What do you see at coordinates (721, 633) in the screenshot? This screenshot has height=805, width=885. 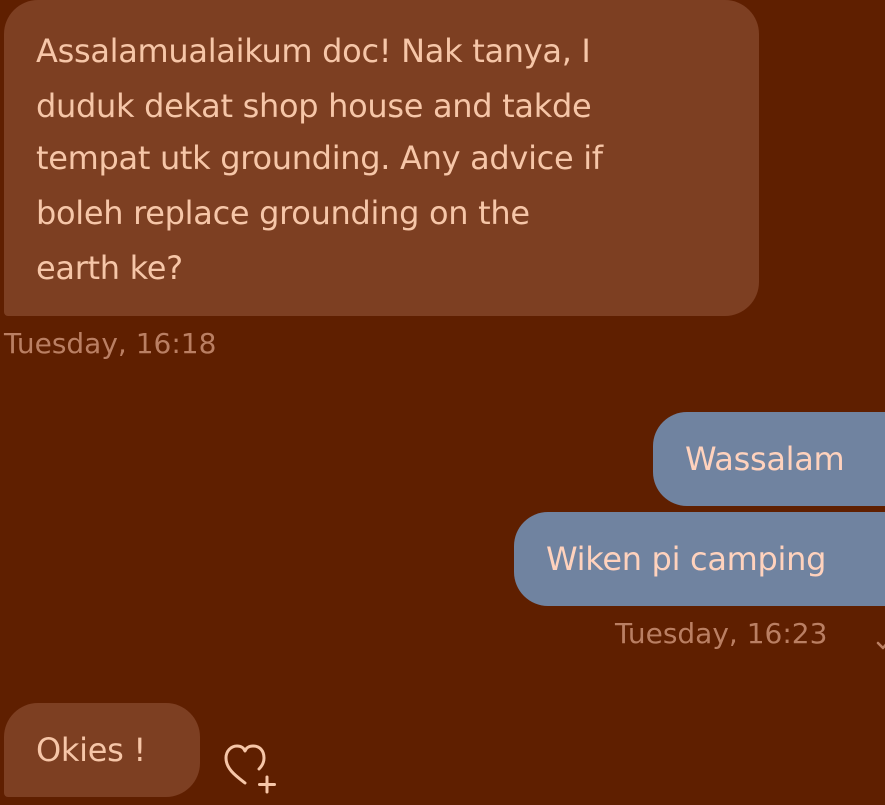 I see `message-timestamp: Tuesday, 16:23` at bounding box center [721, 633].